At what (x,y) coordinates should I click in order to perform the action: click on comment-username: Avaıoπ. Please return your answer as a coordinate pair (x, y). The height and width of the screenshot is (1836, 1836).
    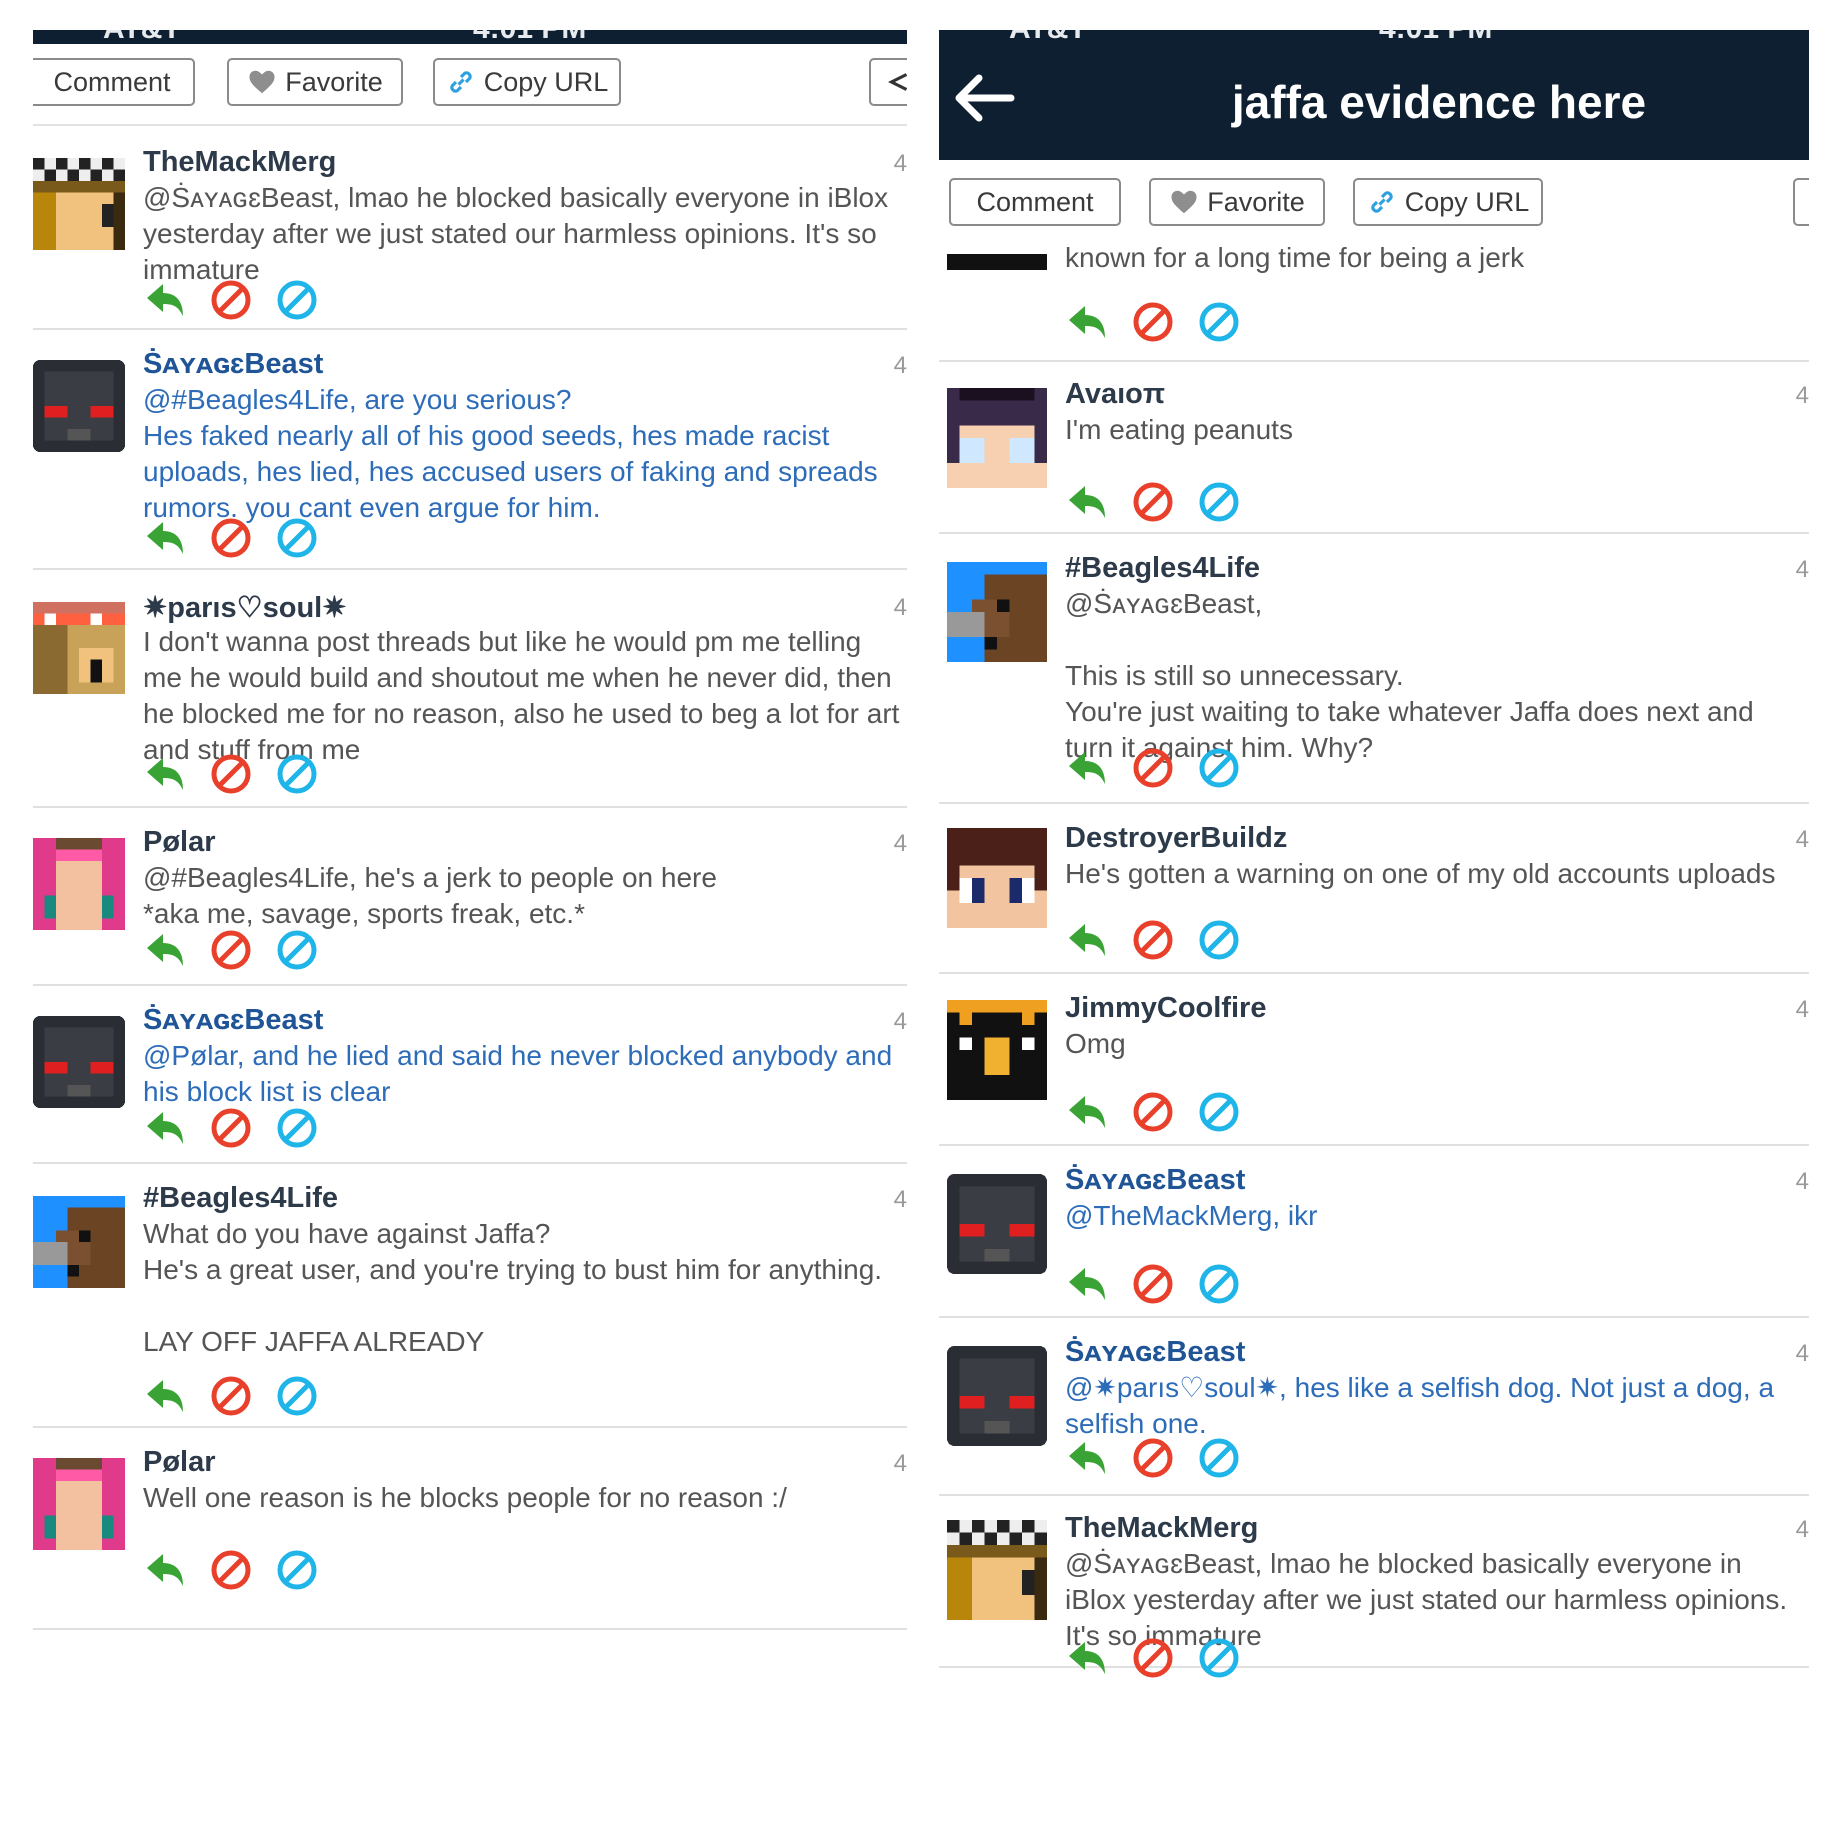
    Looking at the image, I should click on (1115, 394).